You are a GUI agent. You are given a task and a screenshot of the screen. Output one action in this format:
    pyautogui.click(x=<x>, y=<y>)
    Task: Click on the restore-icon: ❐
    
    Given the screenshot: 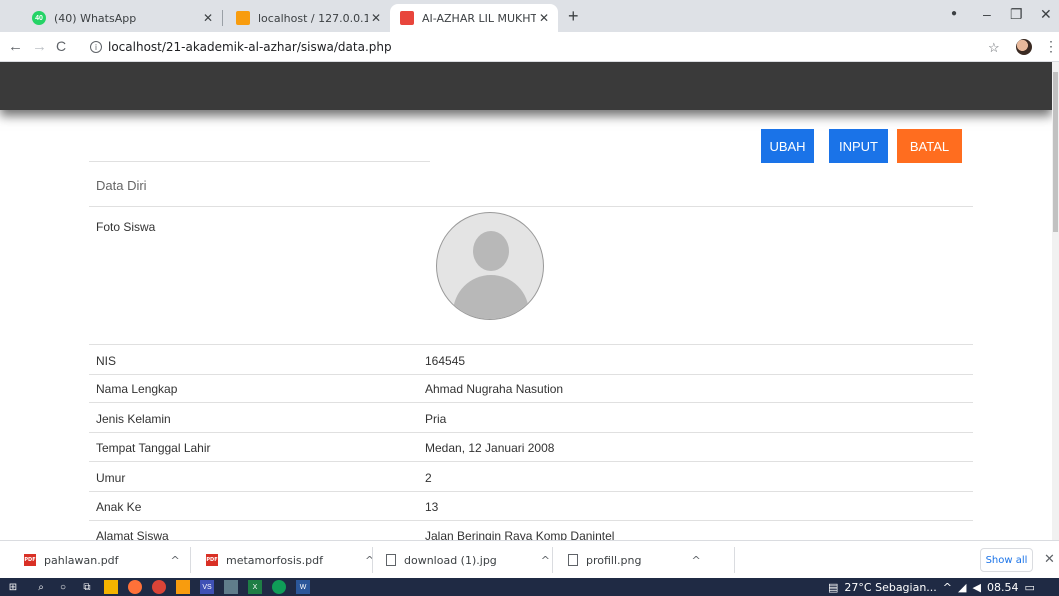 What is the action you would take?
    pyautogui.click(x=1016, y=14)
    